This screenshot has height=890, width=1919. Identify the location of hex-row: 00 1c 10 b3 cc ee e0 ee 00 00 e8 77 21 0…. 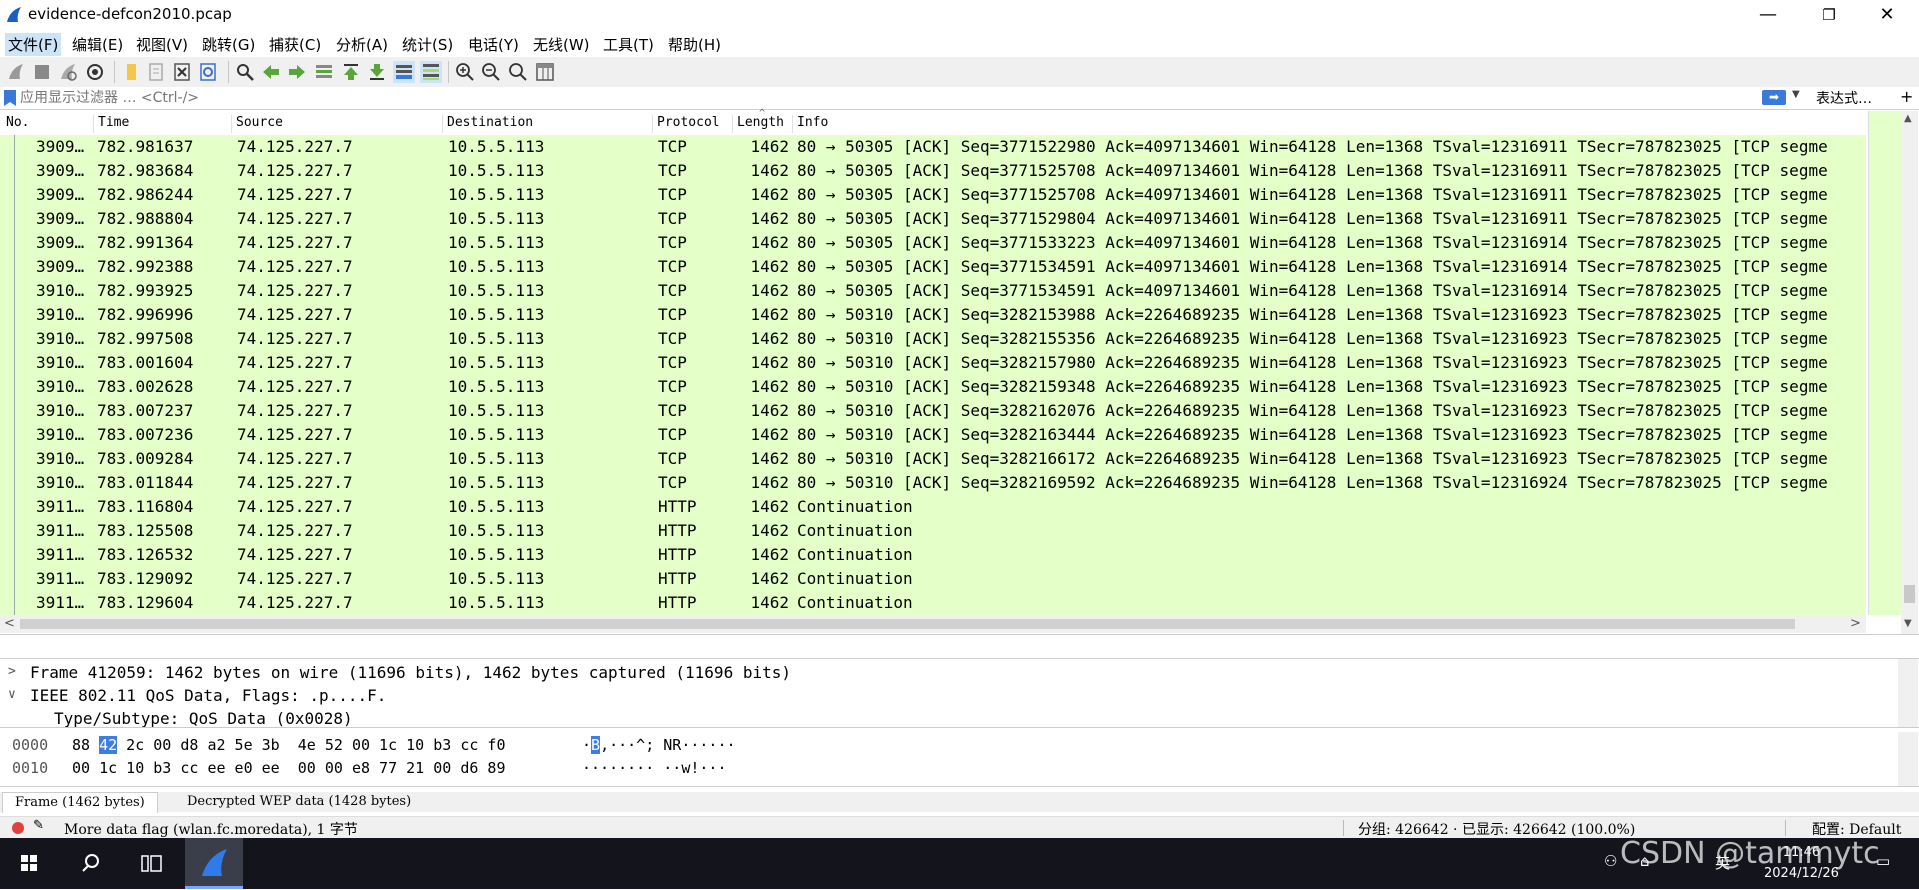
(288, 768).